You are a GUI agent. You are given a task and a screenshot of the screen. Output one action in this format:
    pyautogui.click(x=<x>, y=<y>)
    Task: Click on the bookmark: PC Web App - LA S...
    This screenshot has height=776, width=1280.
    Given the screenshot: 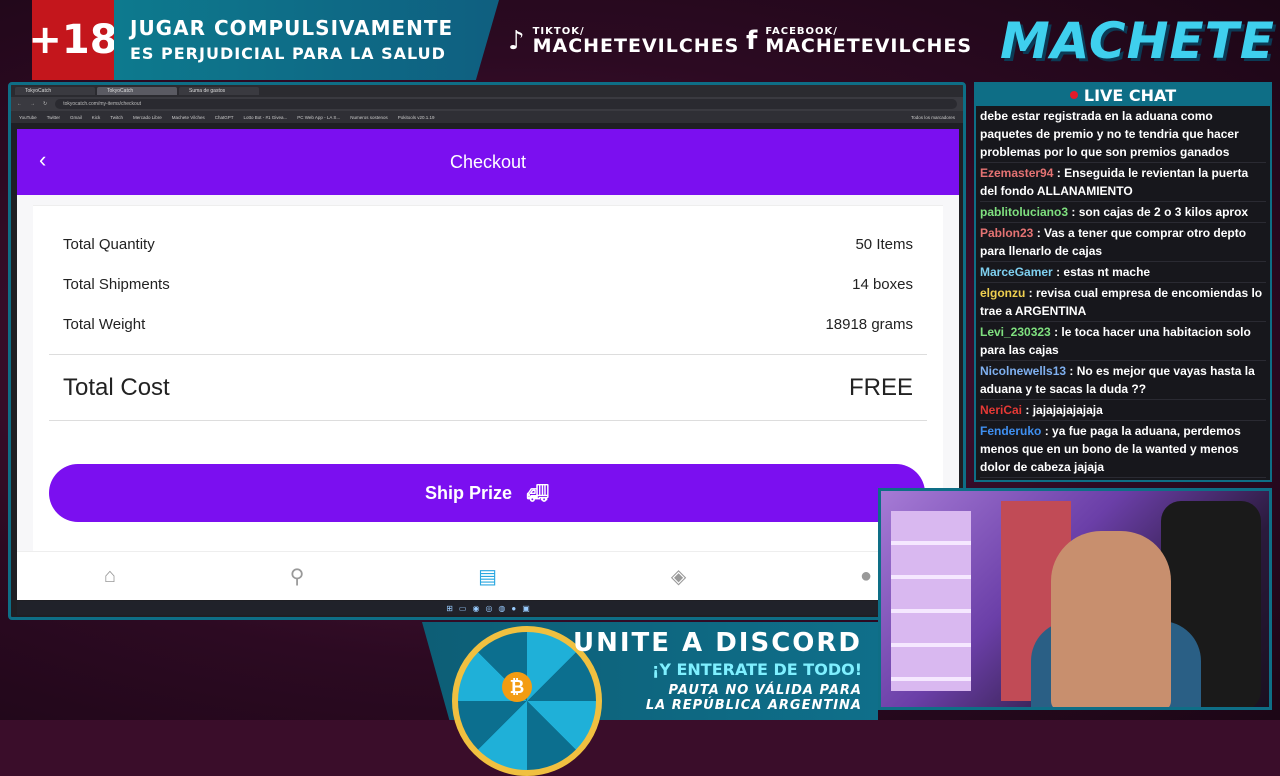 What is the action you would take?
    pyautogui.click(x=318, y=117)
    